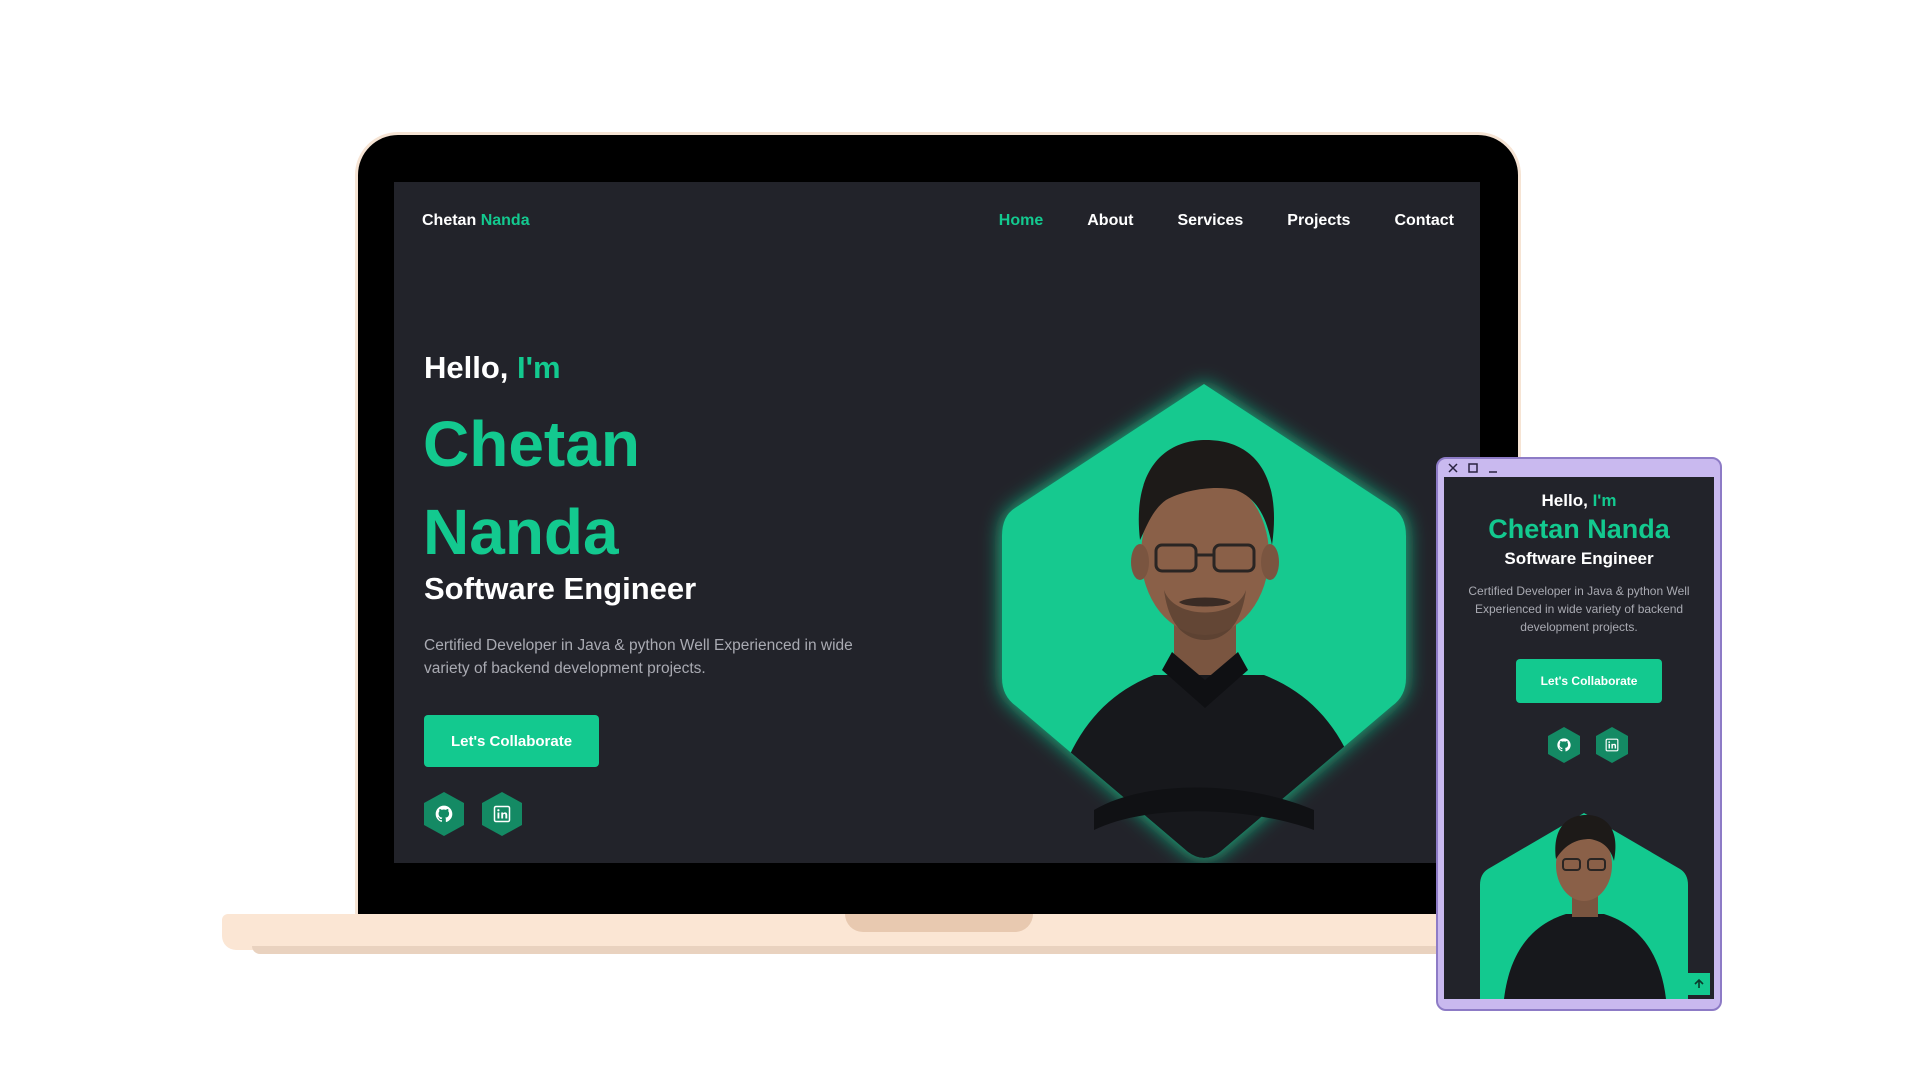 The image size is (1920, 1080). What do you see at coordinates (1579, 529) in the screenshot?
I see `mobile-hero-name: Chetan Nanda` at bounding box center [1579, 529].